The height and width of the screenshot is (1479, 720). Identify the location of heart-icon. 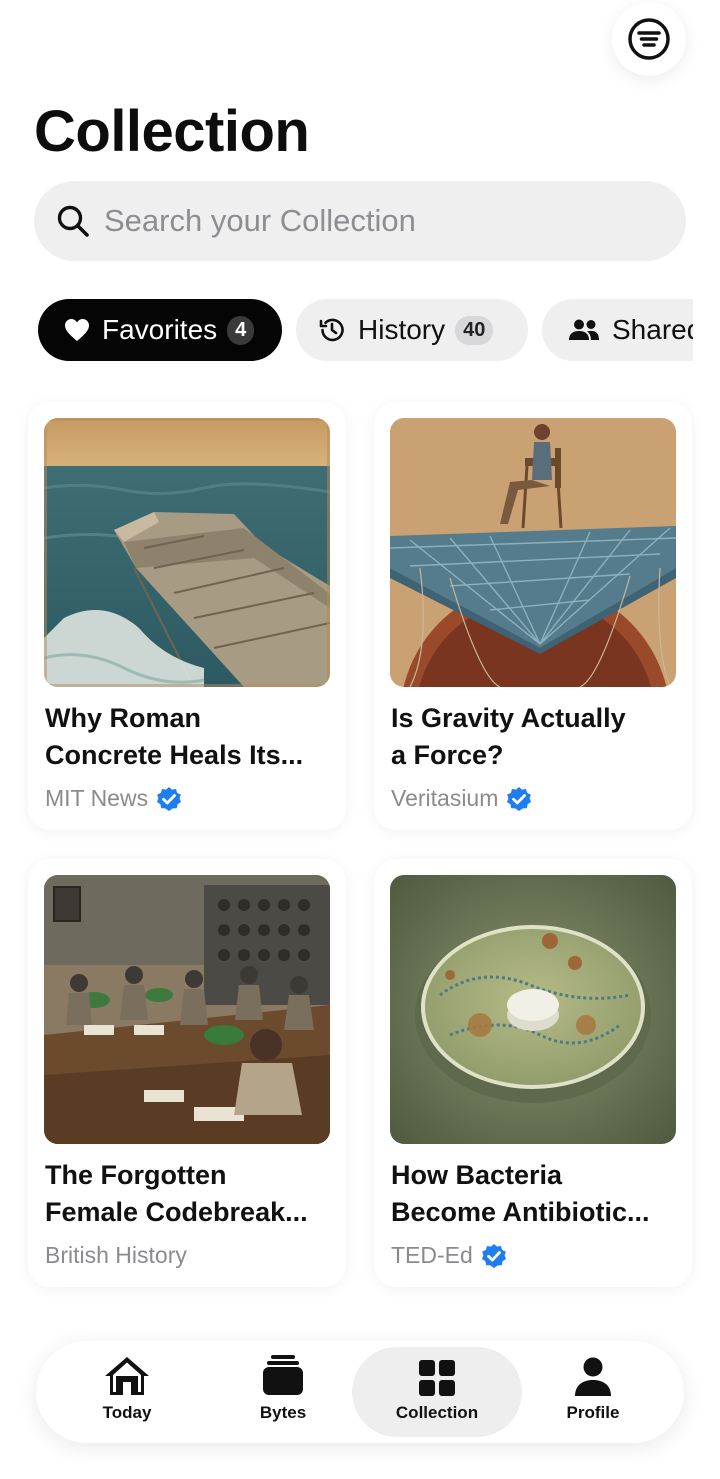
(77, 330).